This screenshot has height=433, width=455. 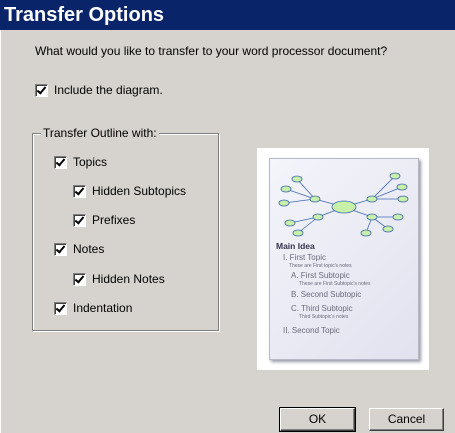 What do you see at coordinates (79, 220) in the screenshot?
I see `prefixes-check` at bounding box center [79, 220].